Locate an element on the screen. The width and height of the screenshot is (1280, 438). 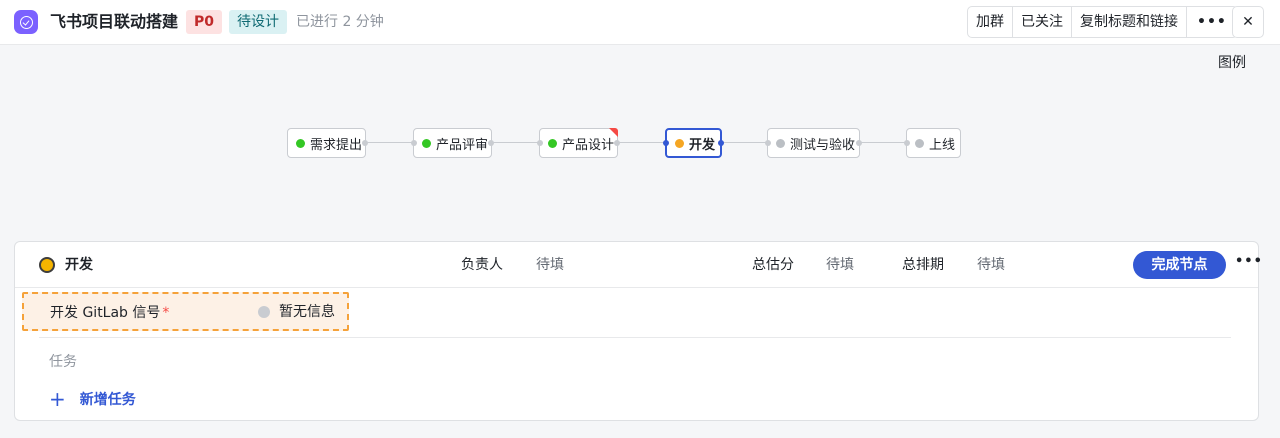
join-group-button: 加群 is located at coordinates (990, 22).